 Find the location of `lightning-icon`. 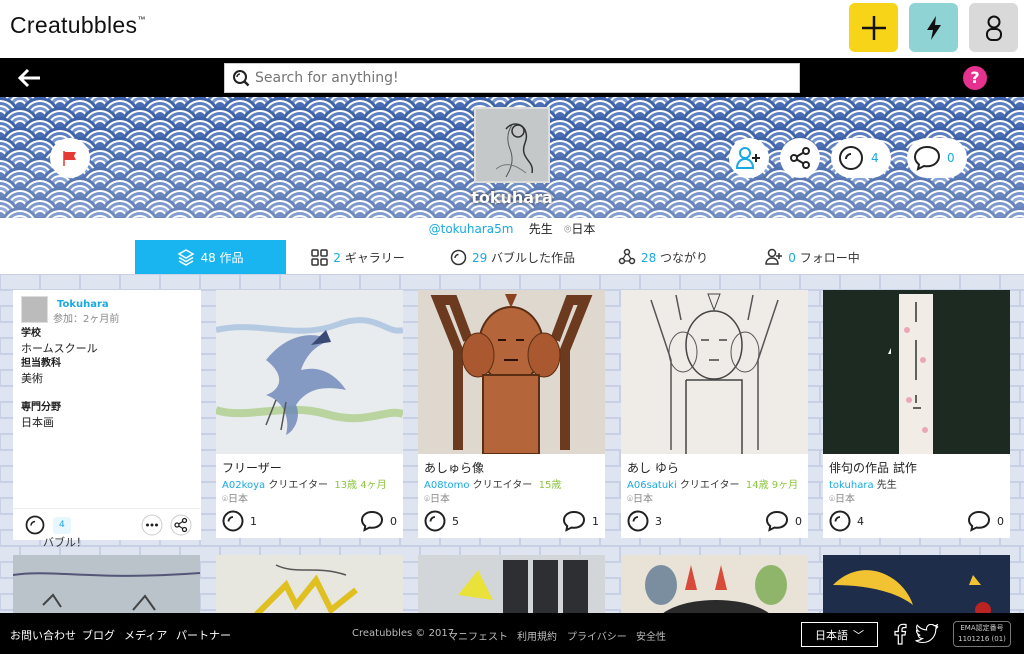

lightning-icon is located at coordinates (933, 27).